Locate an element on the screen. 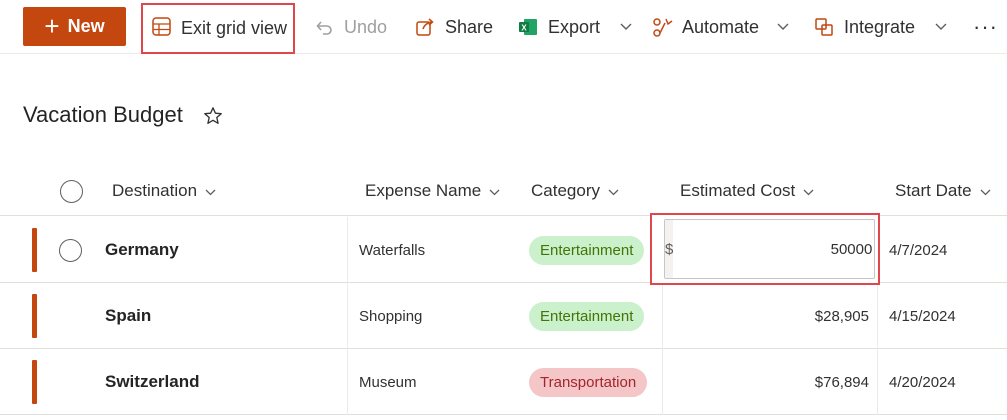  command-bar: + New Exit grid view Undo Share X Export is located at coordinates (503, 27).